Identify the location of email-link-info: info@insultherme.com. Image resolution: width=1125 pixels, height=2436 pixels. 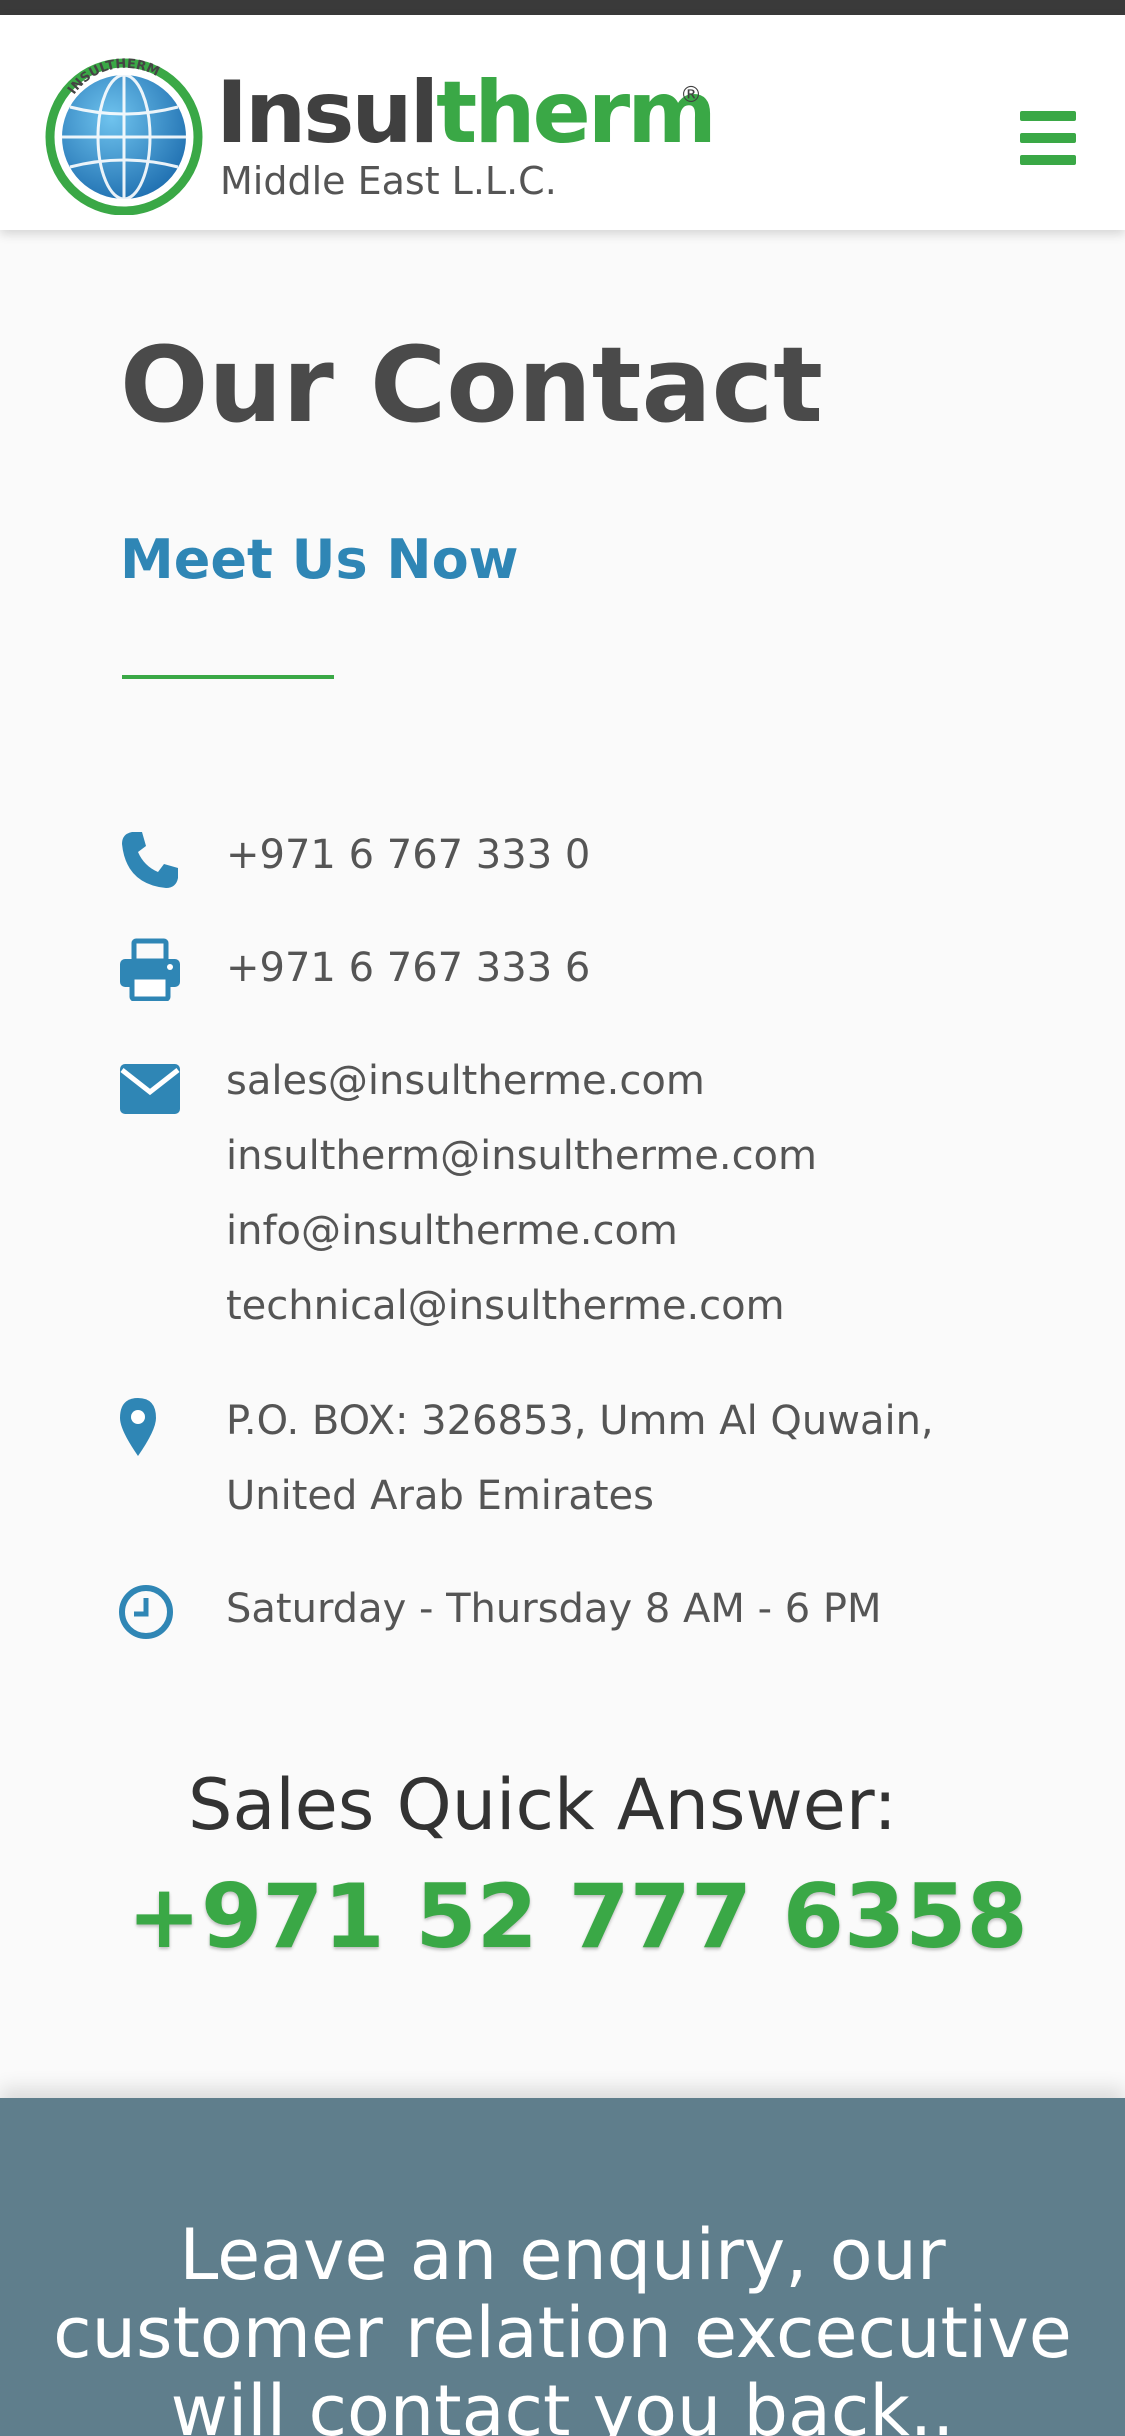
(452, 1231).